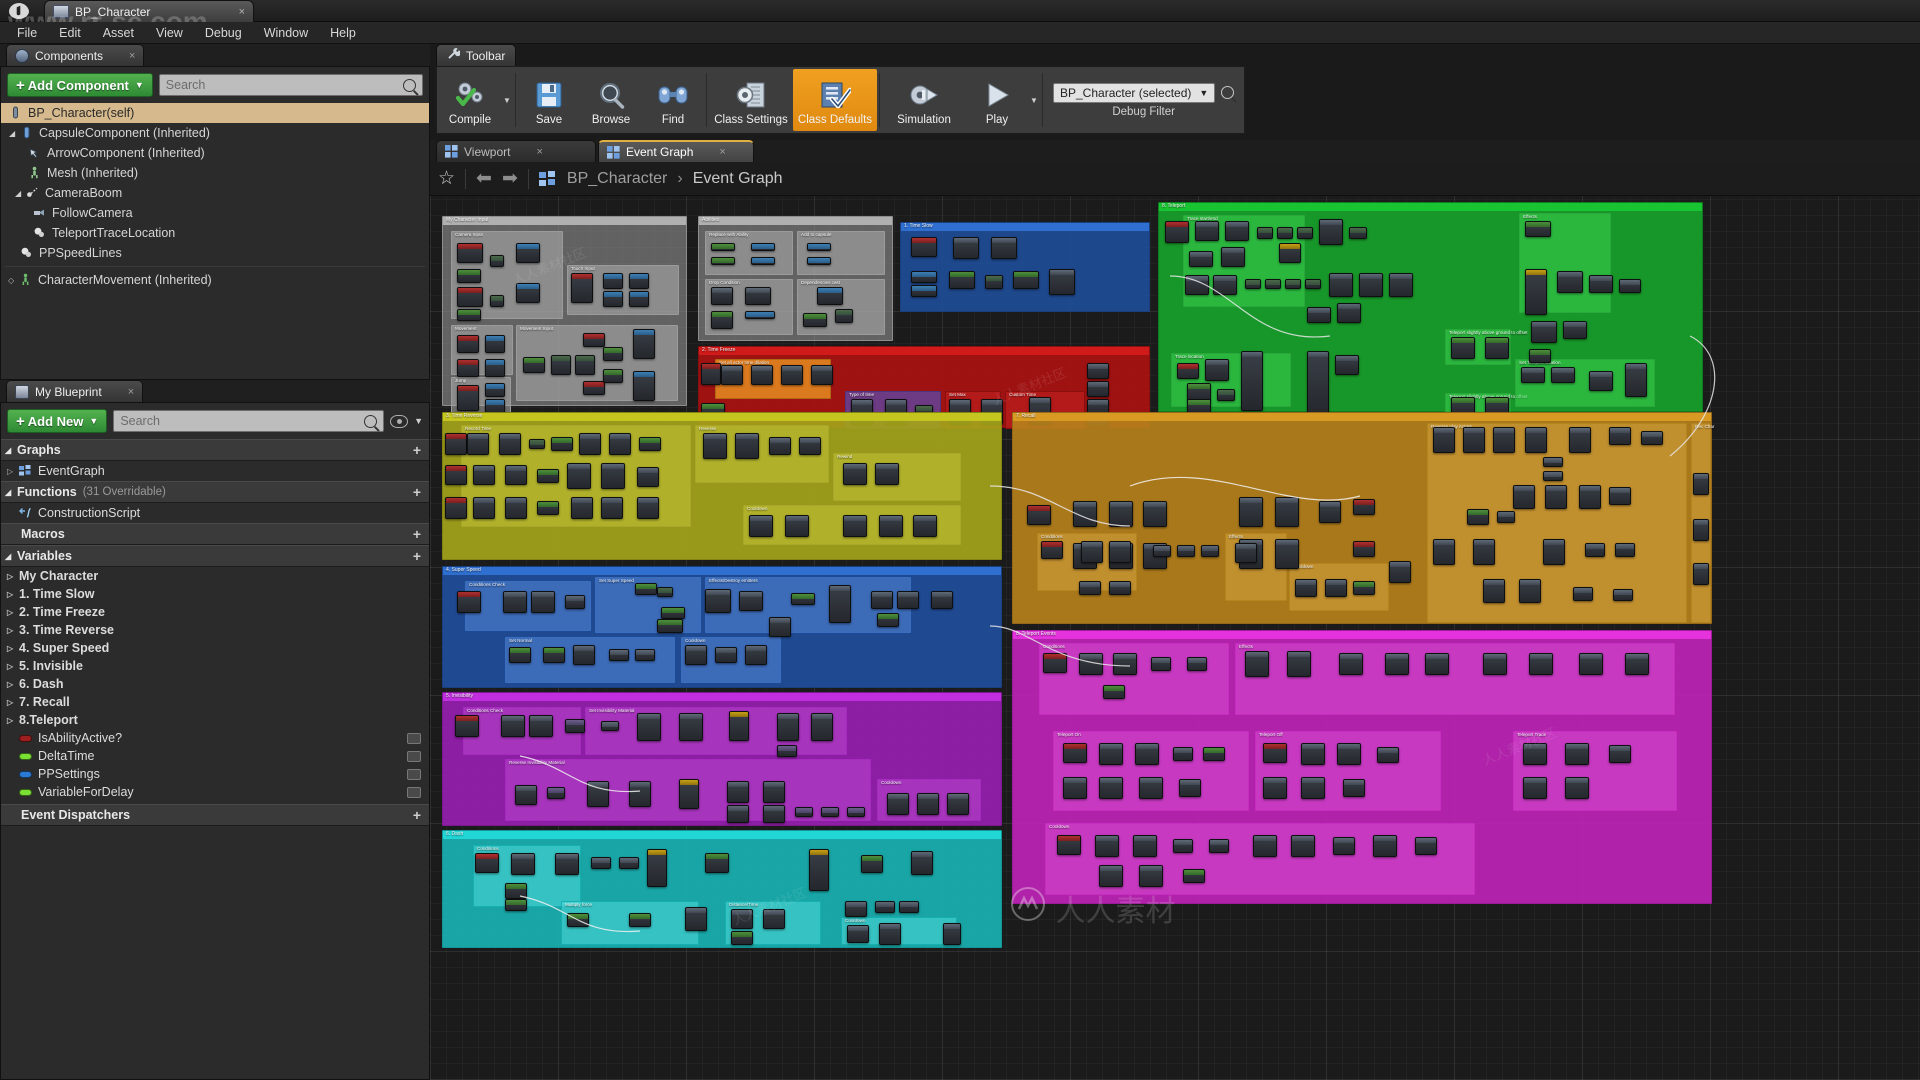 Image resolution: width=1920 pixels, height=1080 pixels. I want to click on tab-toolbar: Toolbar, so click(476, 55).